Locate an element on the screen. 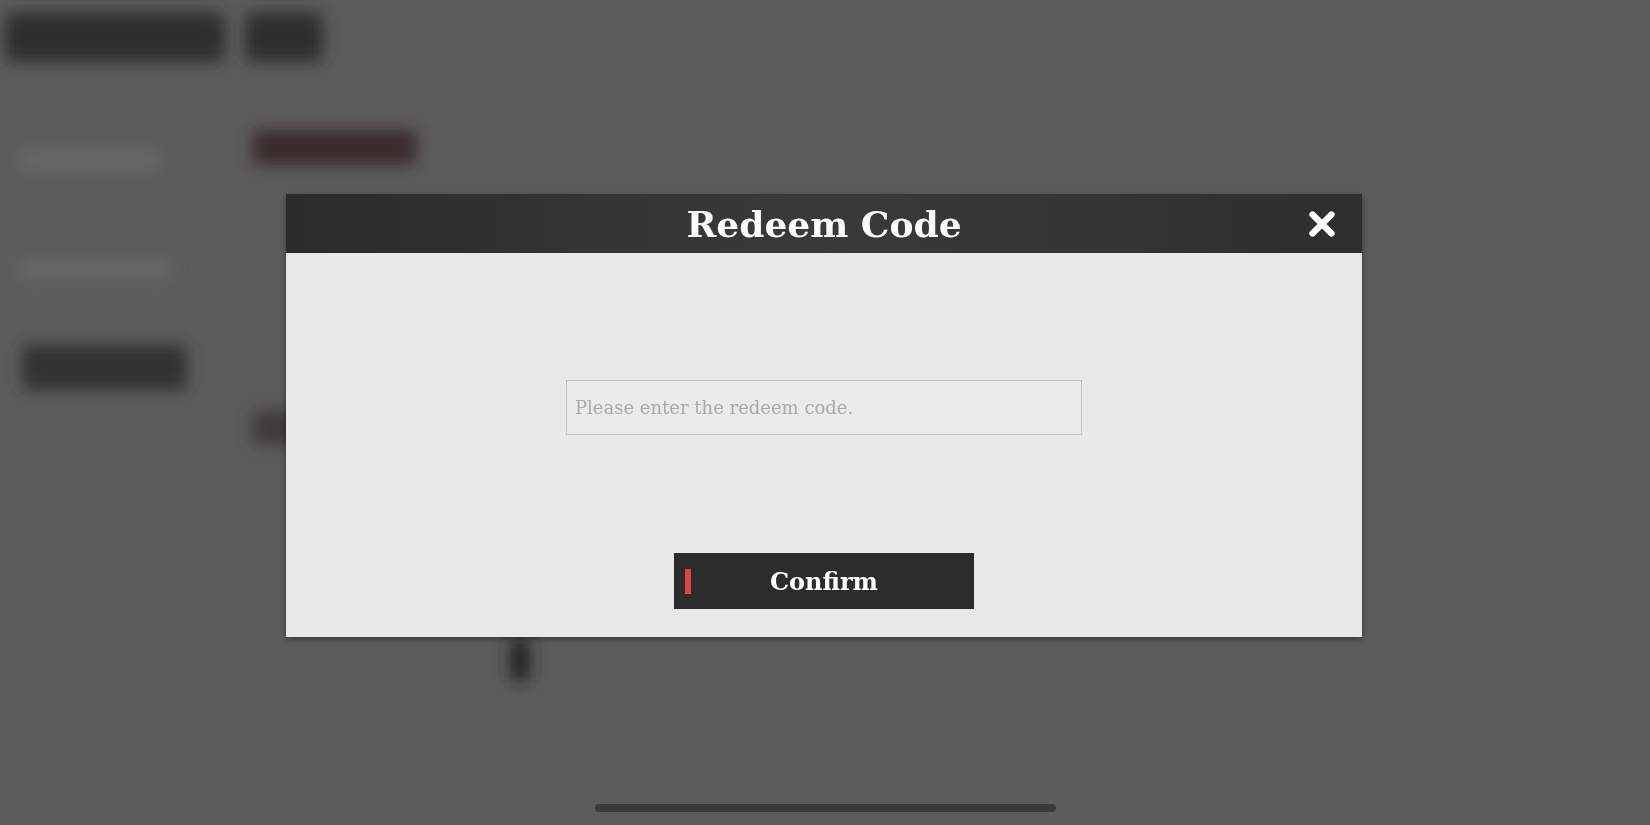 The height and width of the screenshot is (825, 1650). confirm-button: Confirm is located at coordinates (824, 581).